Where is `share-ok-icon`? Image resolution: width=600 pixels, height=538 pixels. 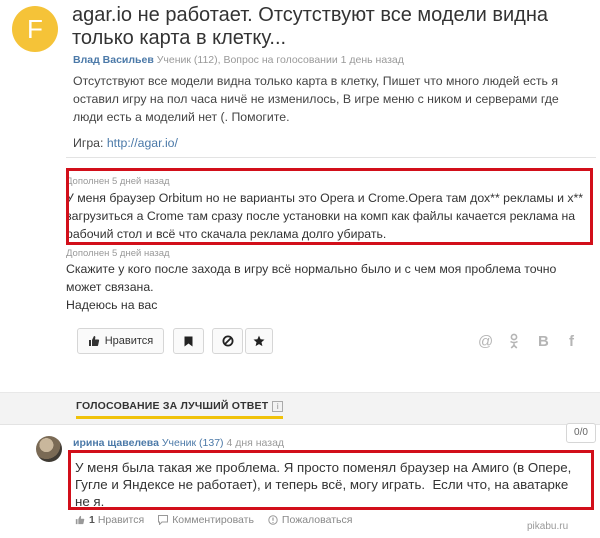
share-ok-icon is located at coordinates (514, 343).